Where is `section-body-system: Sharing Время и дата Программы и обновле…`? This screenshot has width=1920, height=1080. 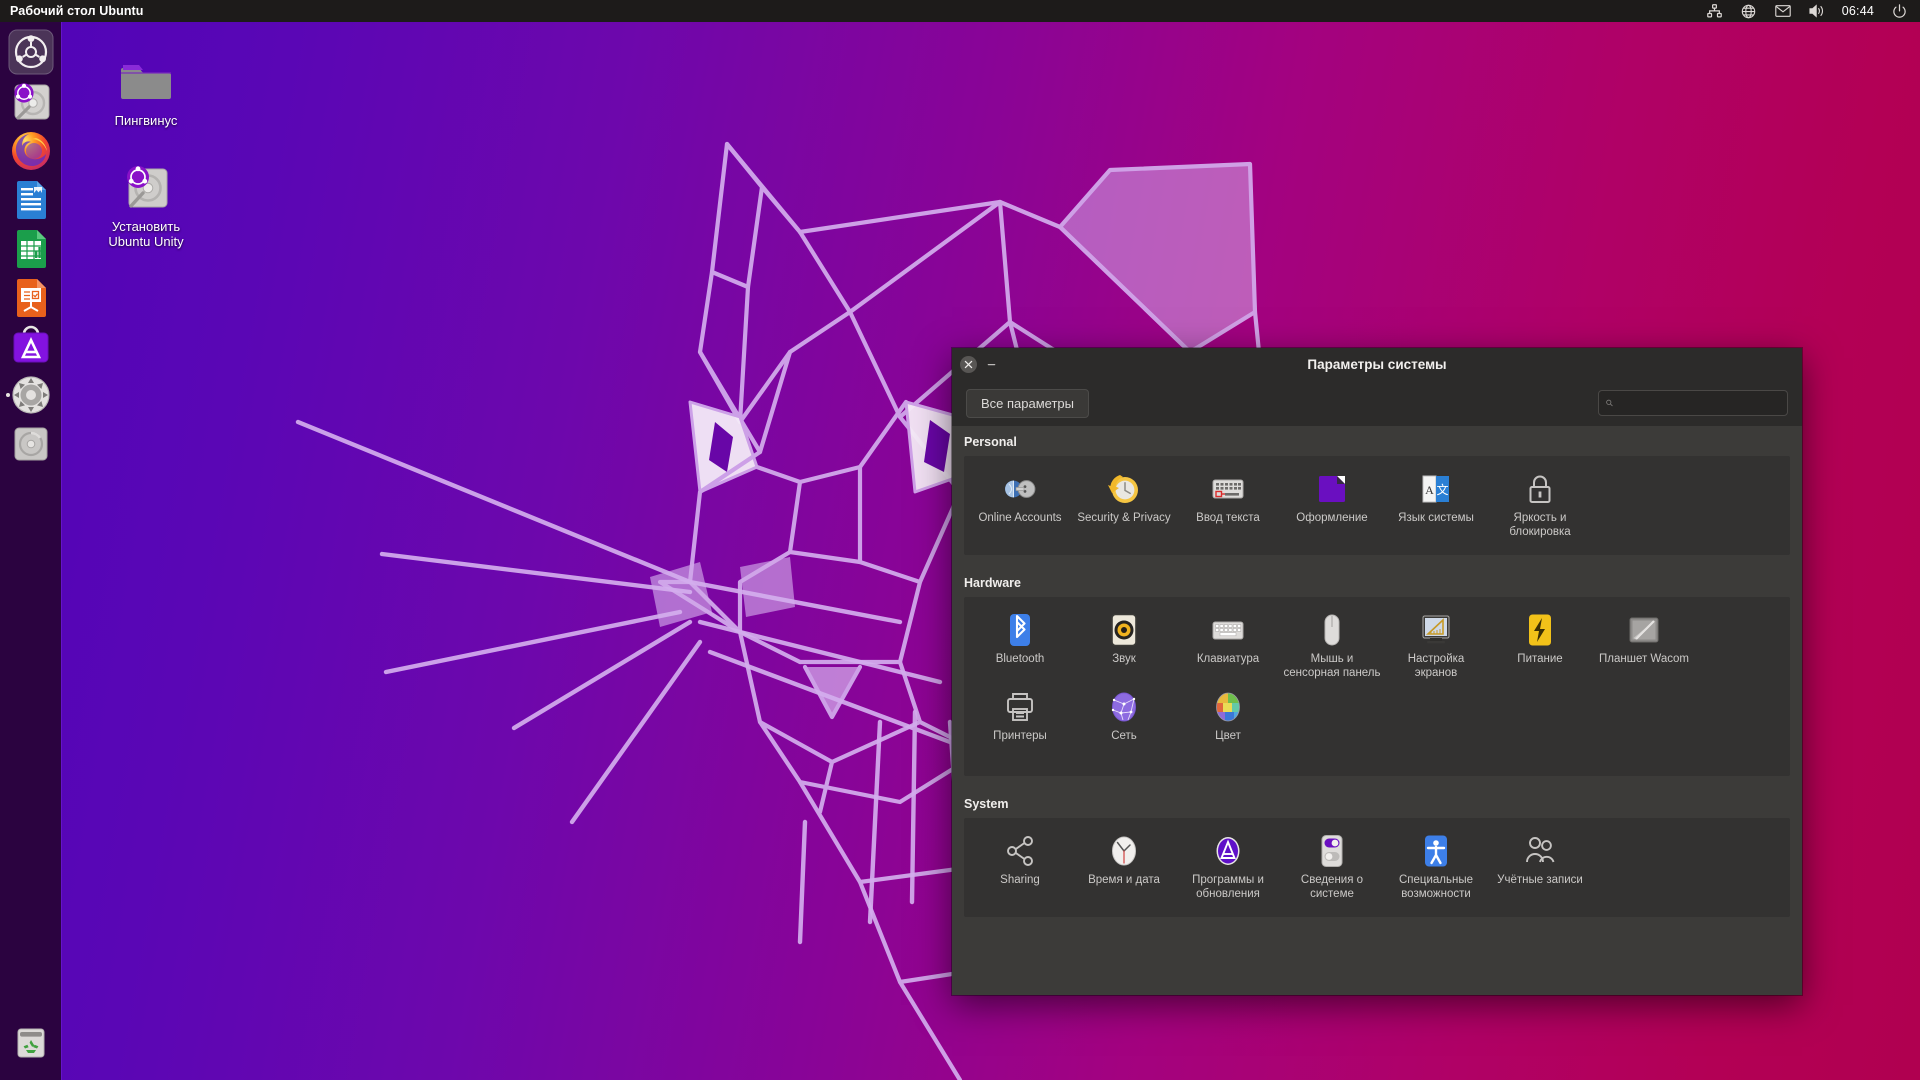
section-body-system: Sharing Время и дата Программы и обновле… is located at coordinates (1377, 867).